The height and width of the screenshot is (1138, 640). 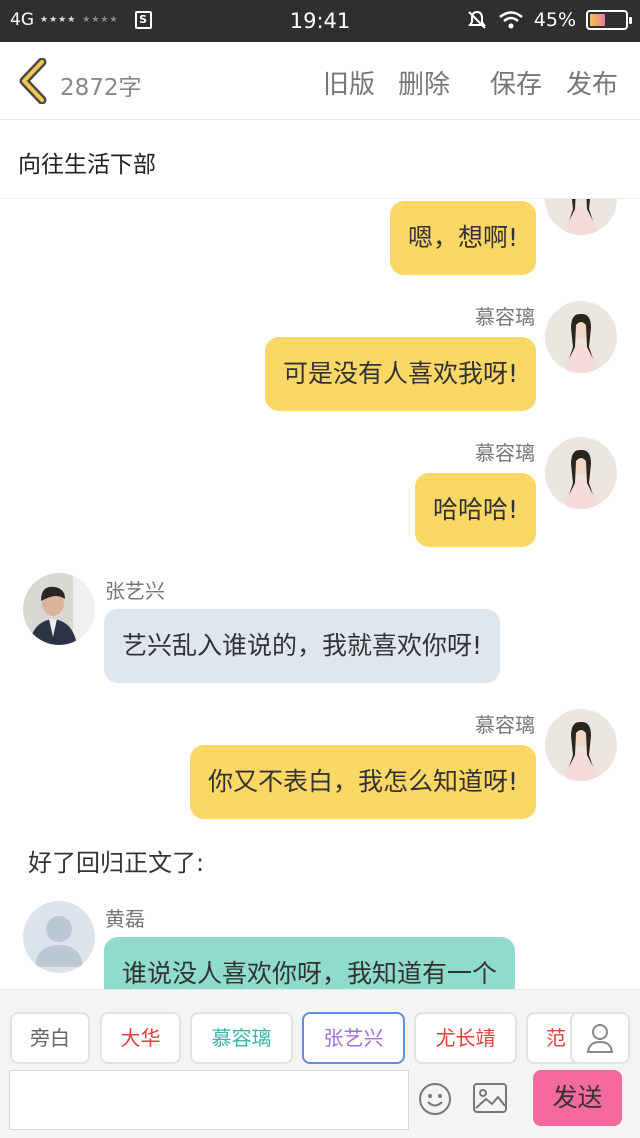 I want to click on avatar-zhangyixing, so click(x=59, y=609).